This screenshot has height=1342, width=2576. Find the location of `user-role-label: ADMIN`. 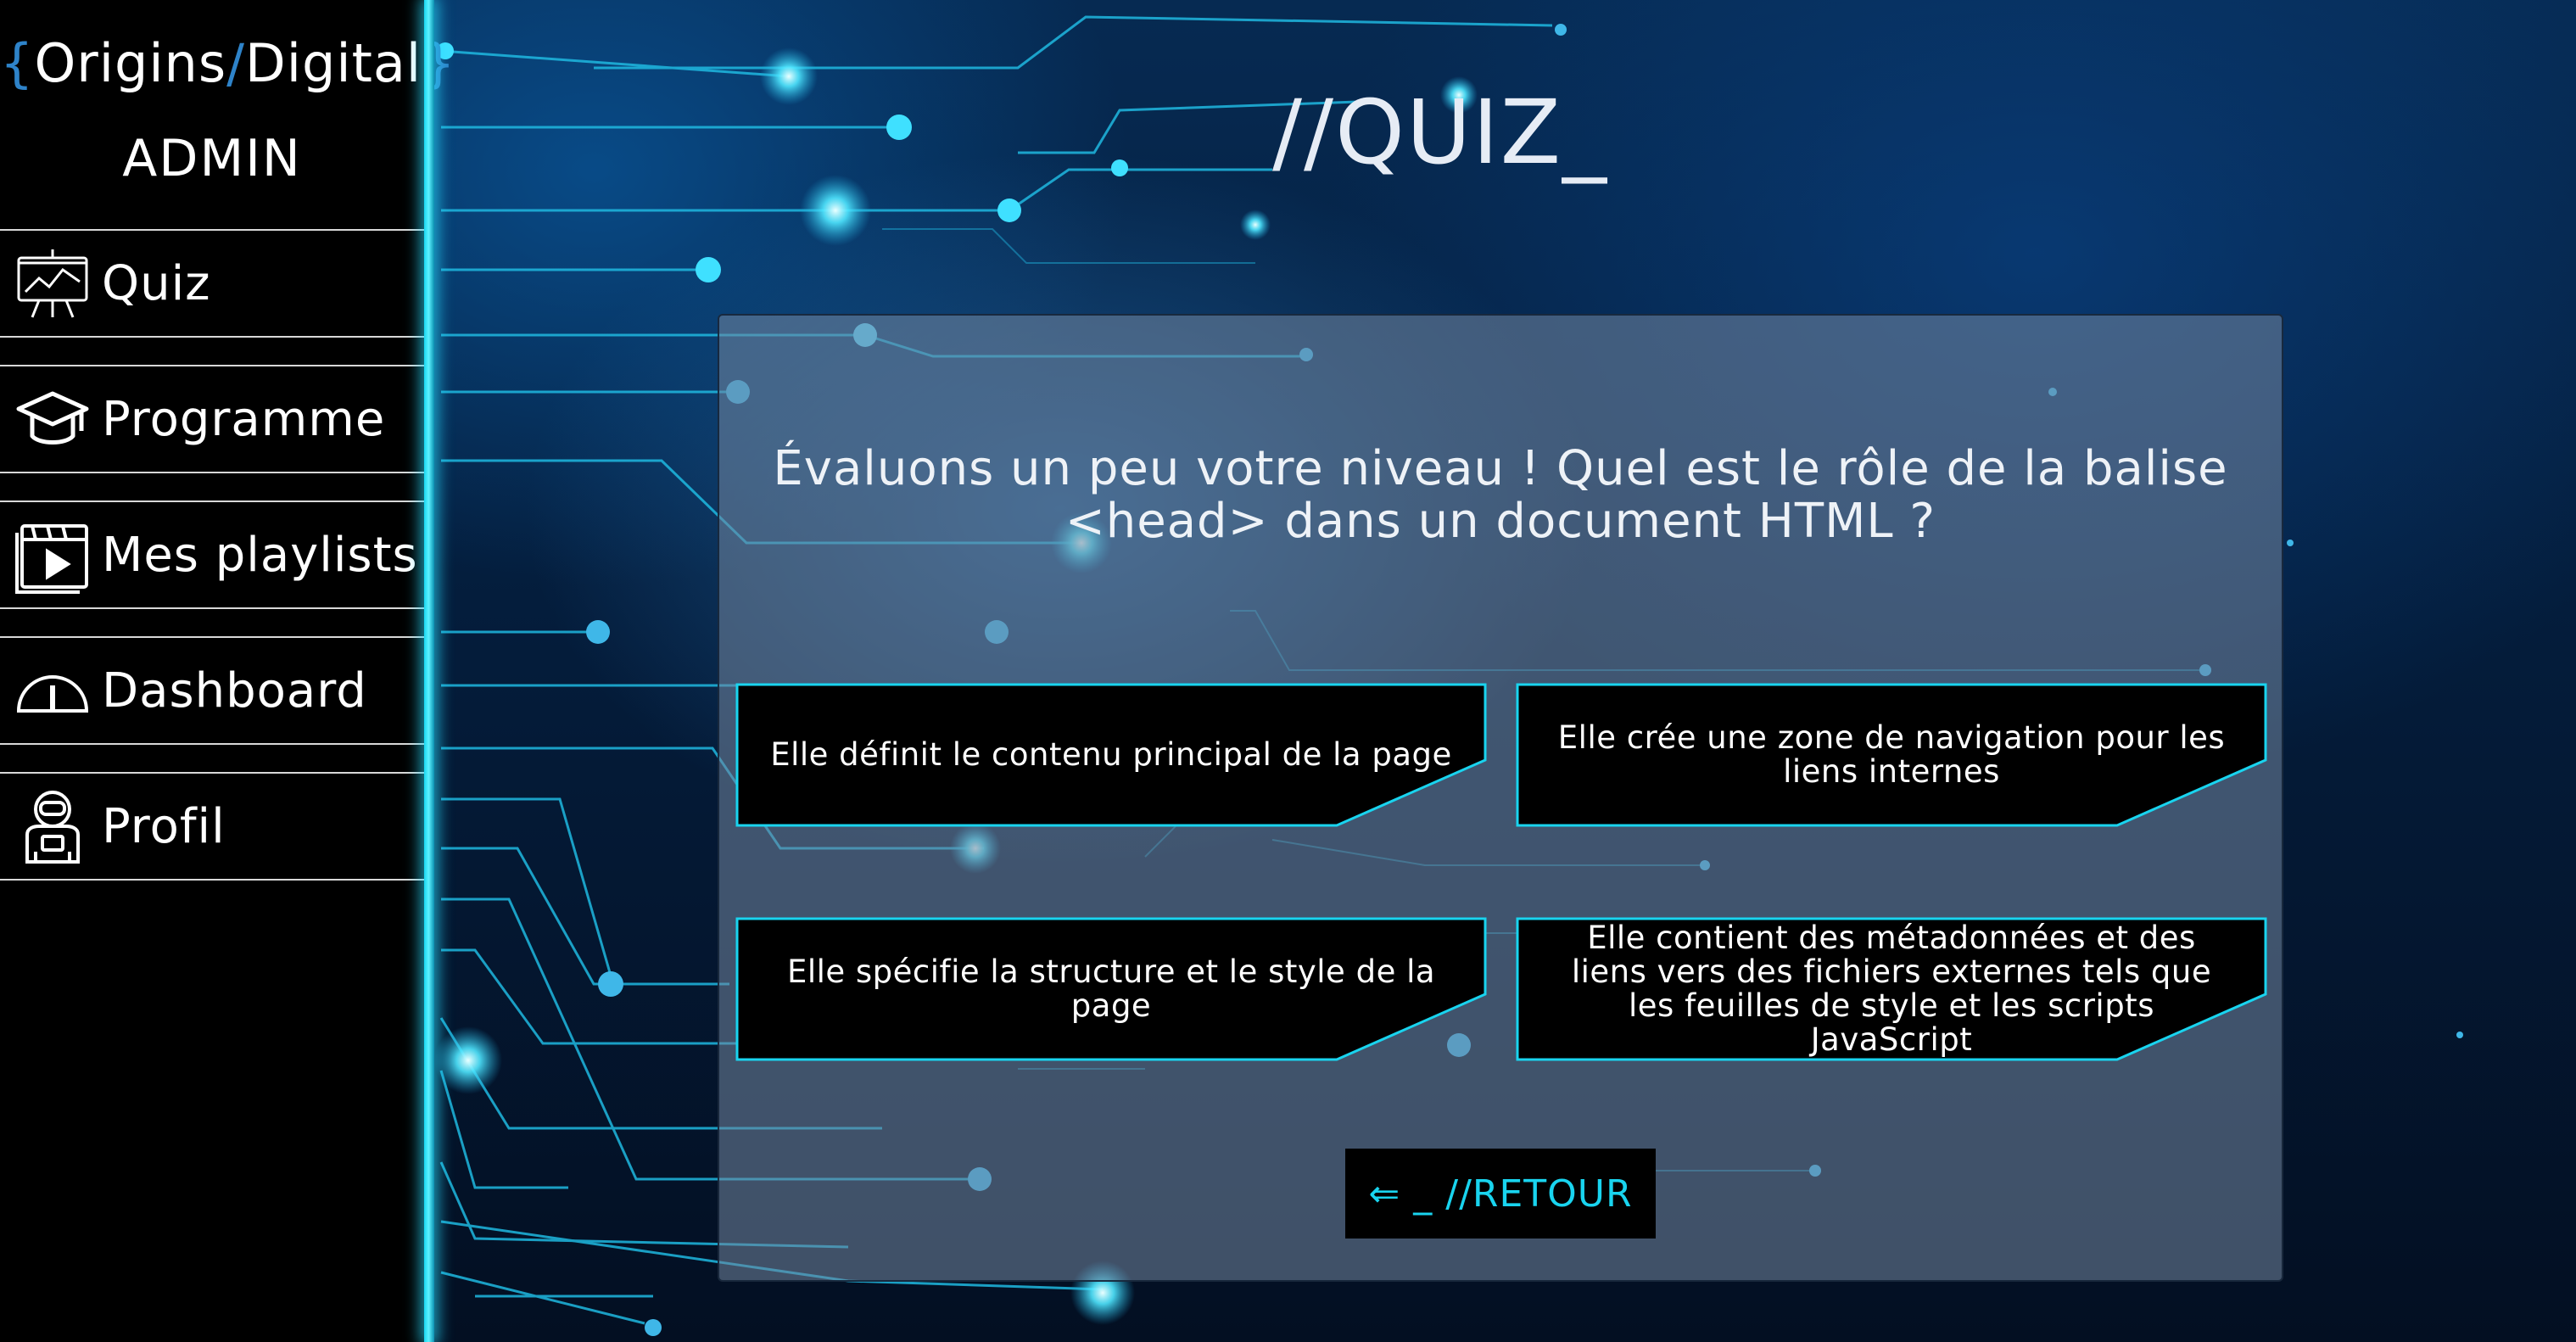

user-role-label: ADMIN is located at coordinates (212, 158).